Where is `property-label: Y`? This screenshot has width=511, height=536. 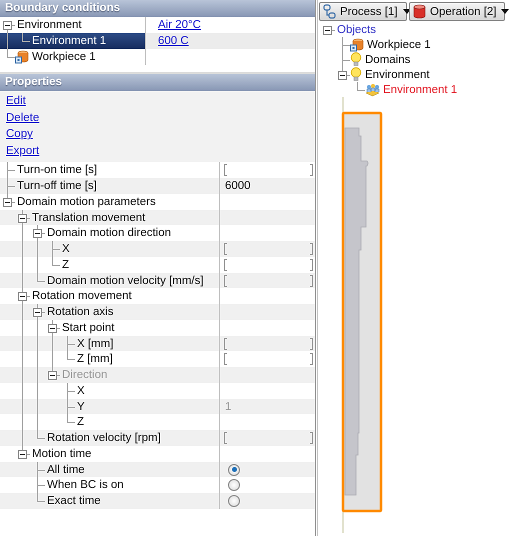
property-label: Y is located at coordinates (80, 406).